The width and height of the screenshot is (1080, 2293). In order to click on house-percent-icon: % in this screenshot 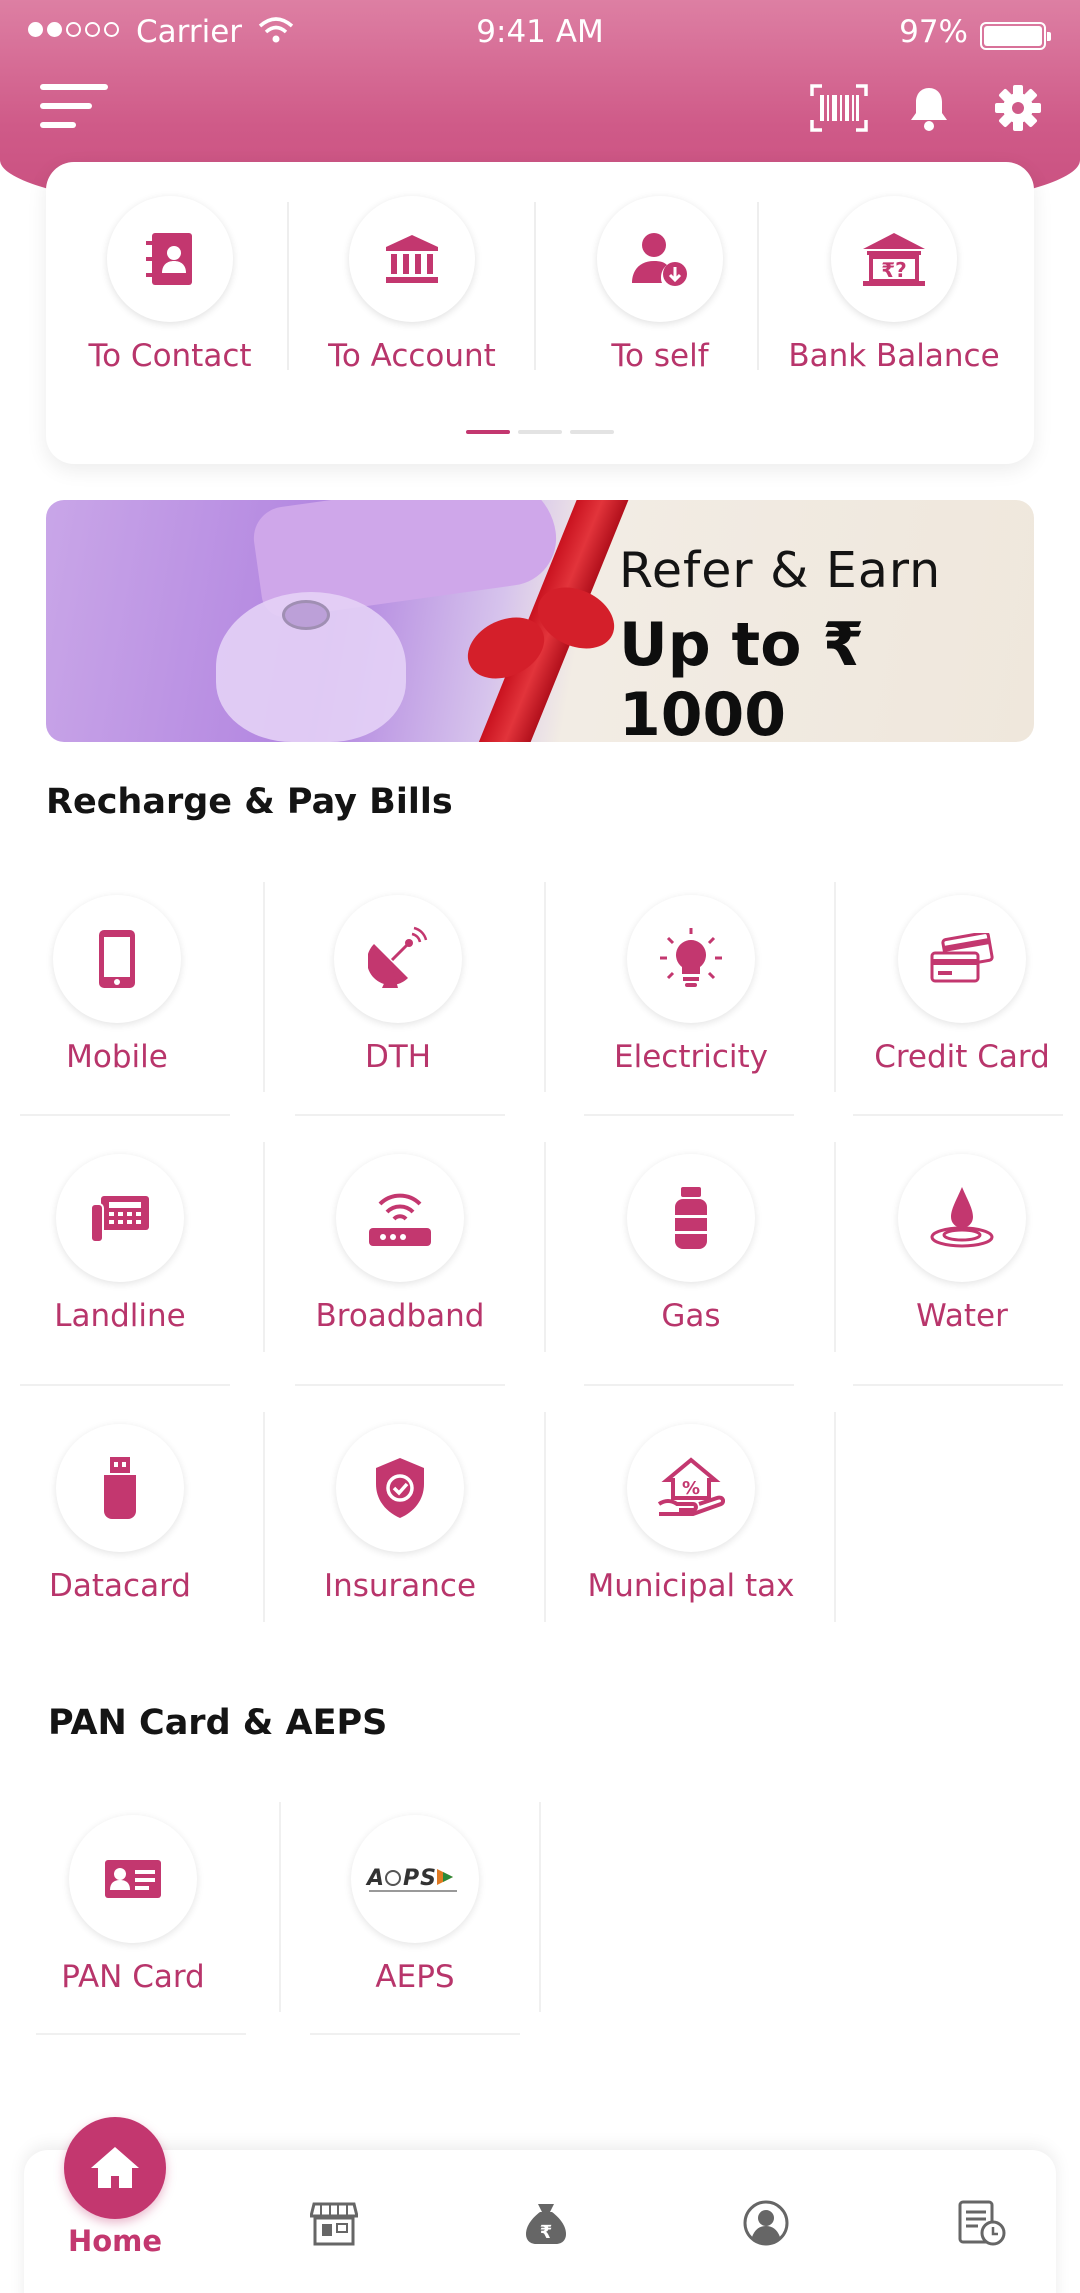, I will do `click(691, 1488)`.